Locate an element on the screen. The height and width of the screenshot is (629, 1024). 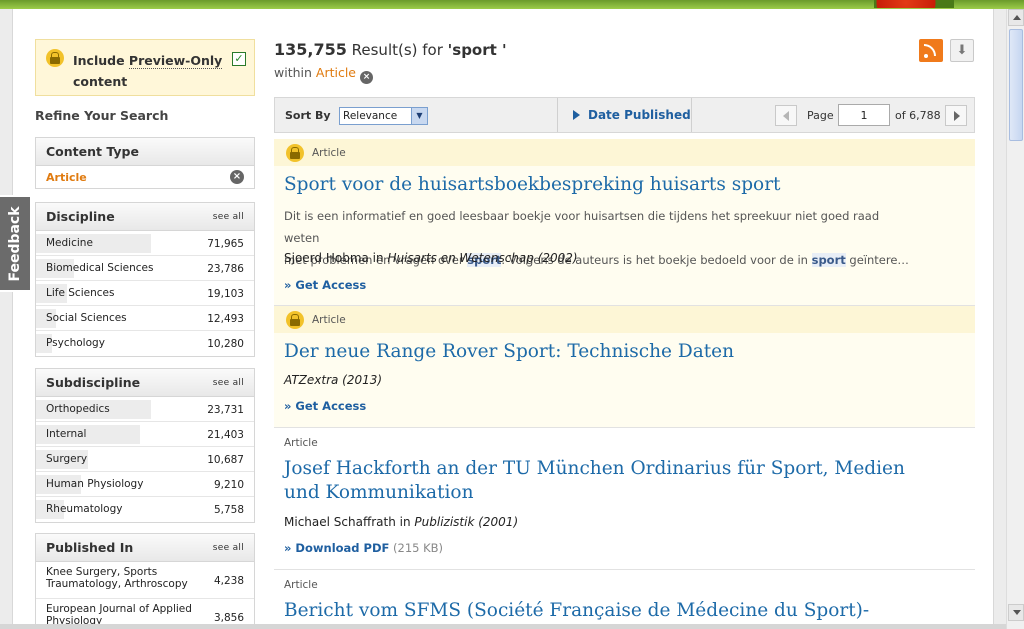
result-byline: ATZextra (2013) is located at coordinates (333, 380).